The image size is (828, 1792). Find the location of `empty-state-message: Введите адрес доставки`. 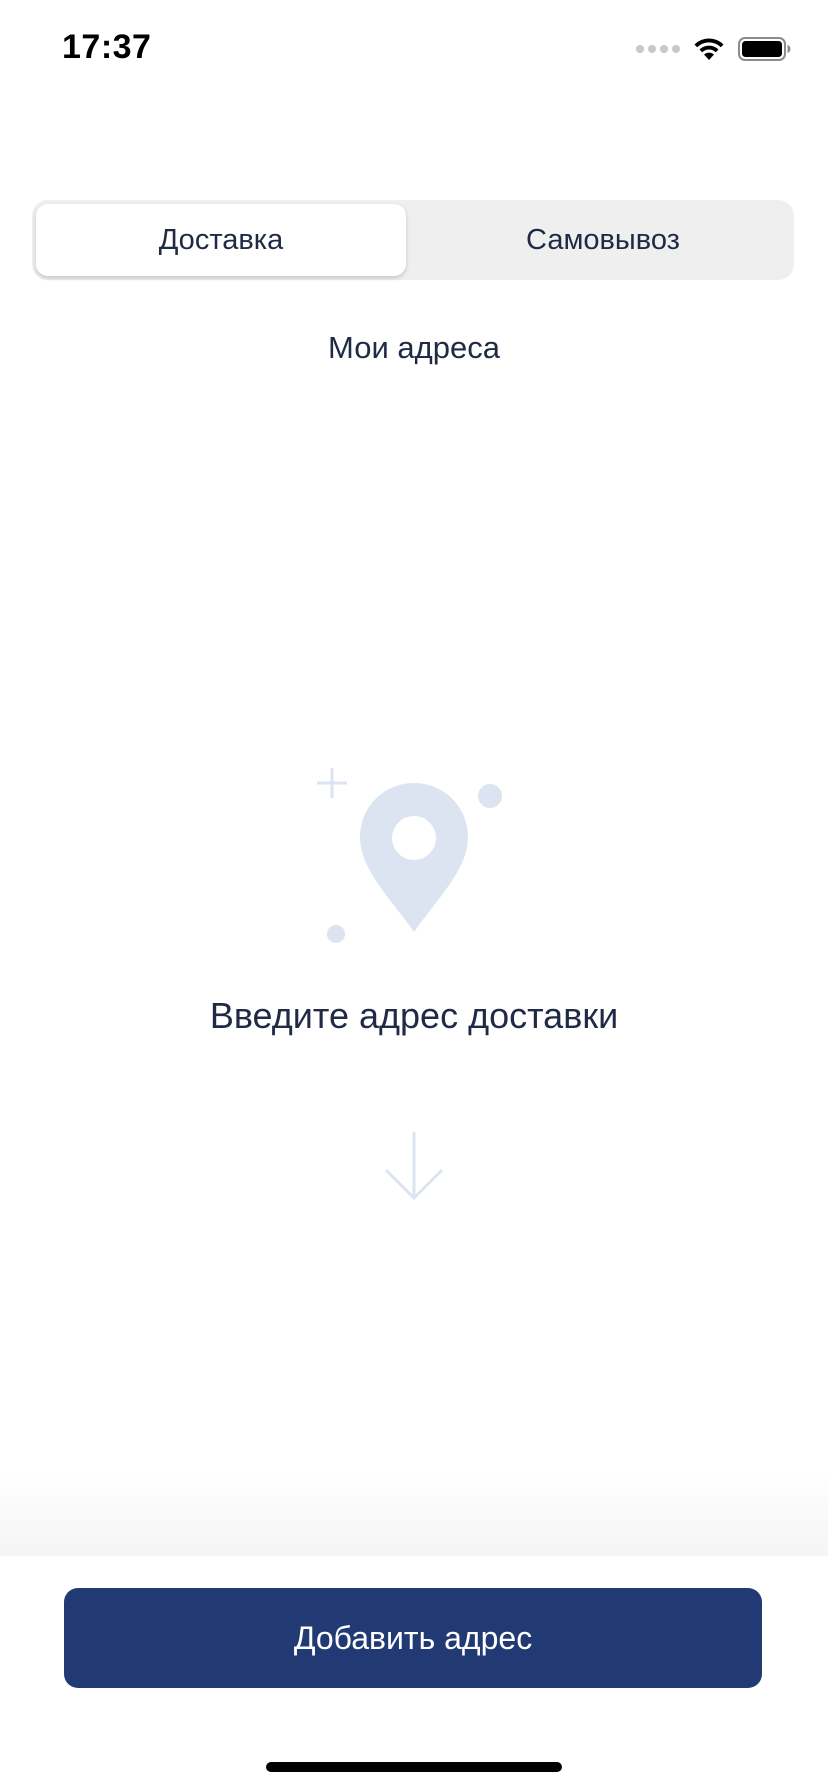

empty-state-message: Введите адрес доставки is located at coordinates (414, 1015).